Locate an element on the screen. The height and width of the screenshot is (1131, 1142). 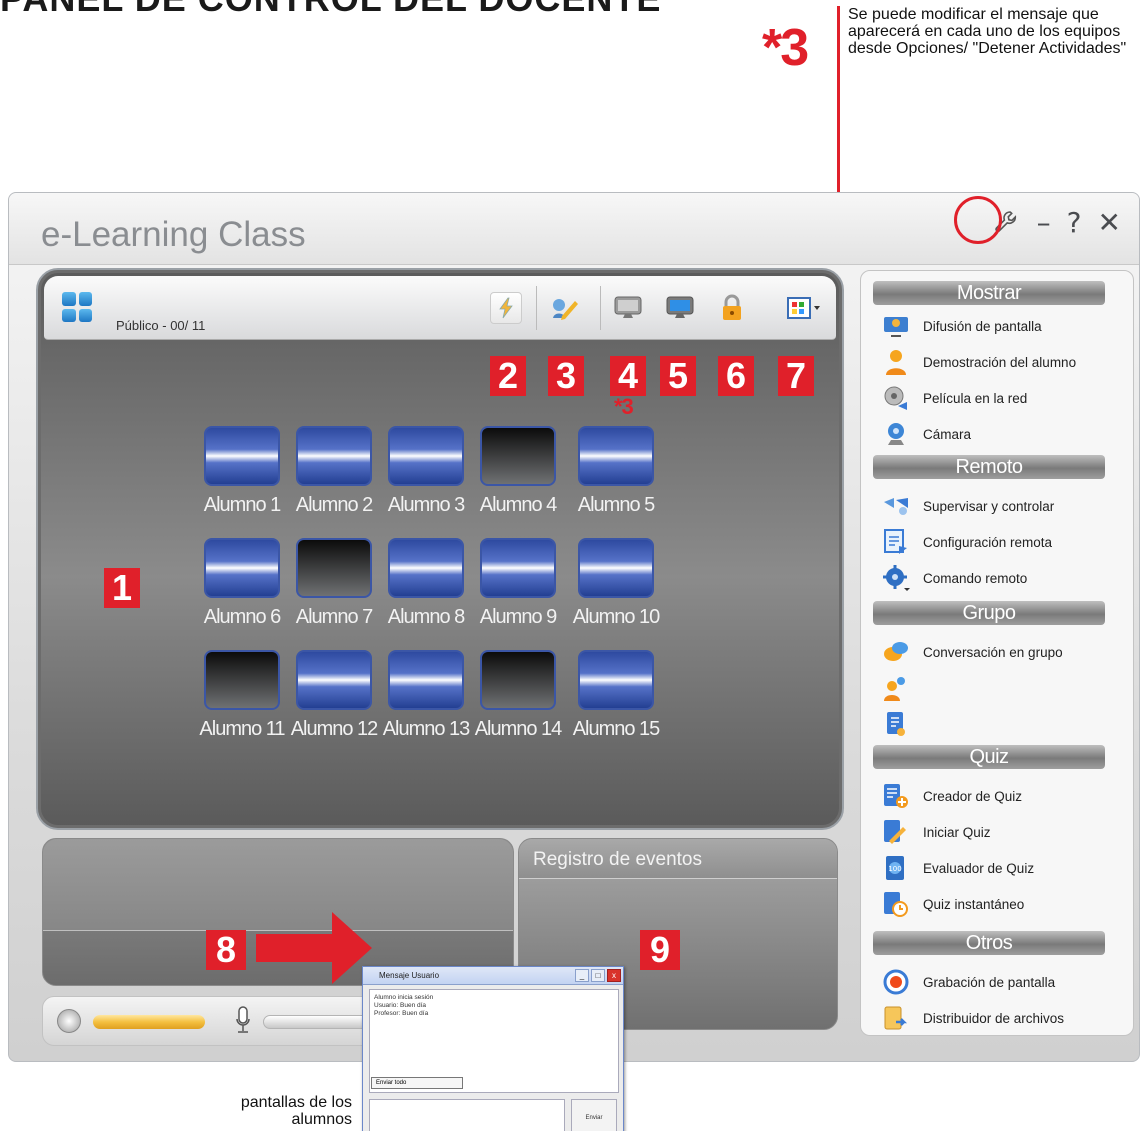
section-header-remoto: Remoto is located at coordinates (989, 467).